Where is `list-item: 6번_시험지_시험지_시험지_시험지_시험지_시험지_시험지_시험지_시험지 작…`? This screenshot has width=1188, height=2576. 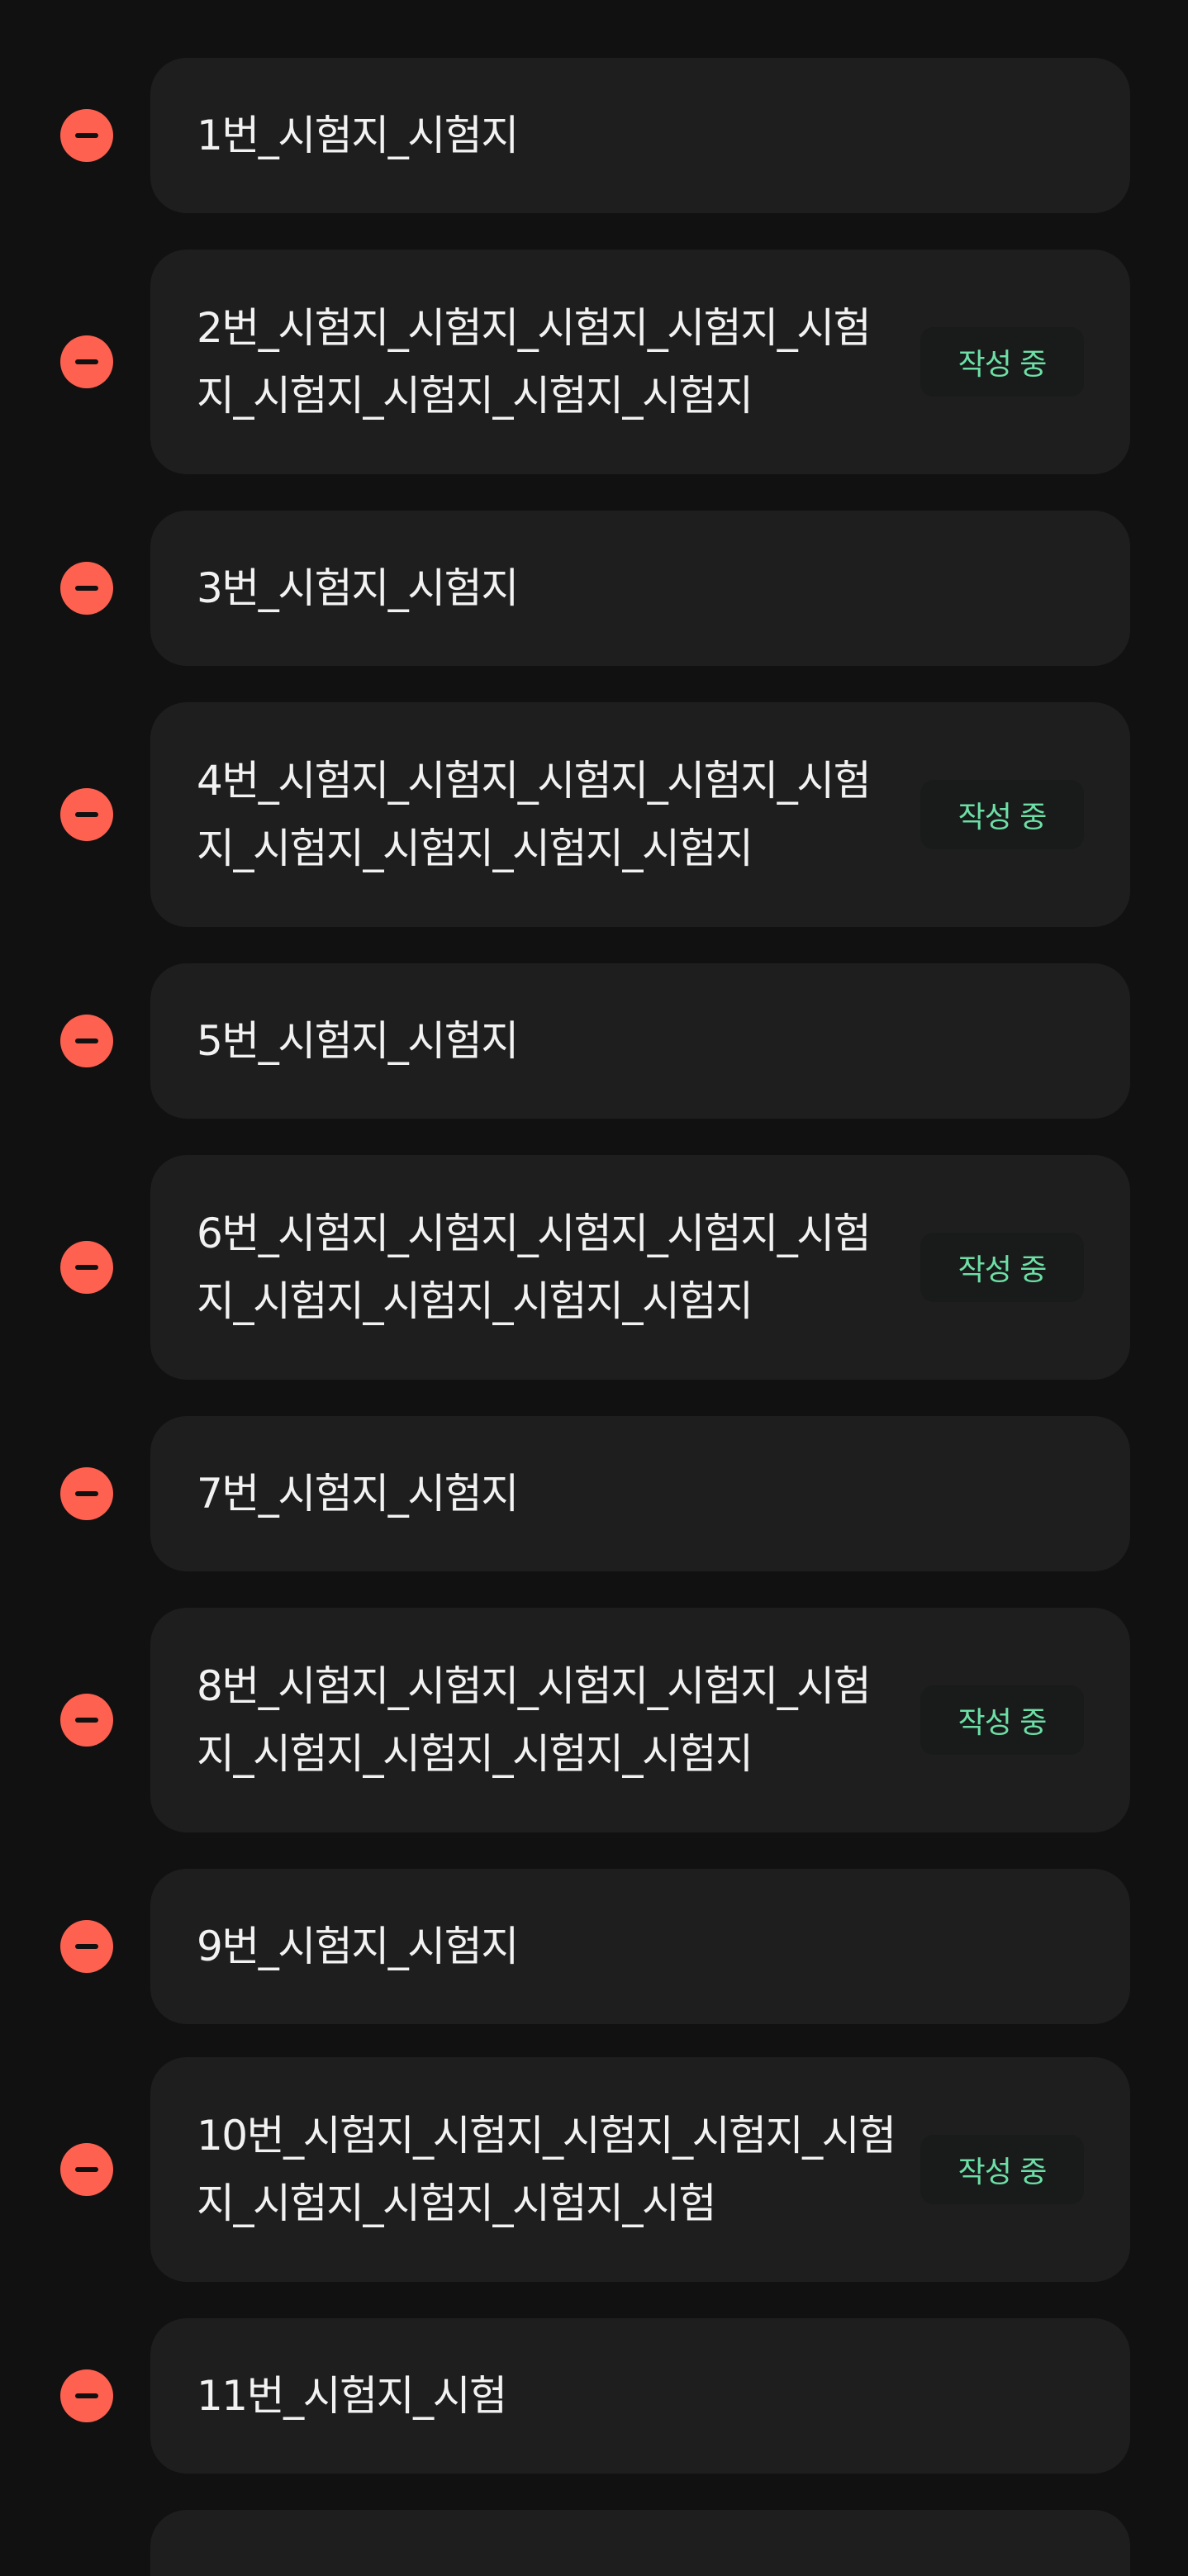 list-item: 6번_시험지_시험지_시험지_시험지_시험지_시험지_시험지_시험지_시험지 작… is located at coordinates (594, 1267).